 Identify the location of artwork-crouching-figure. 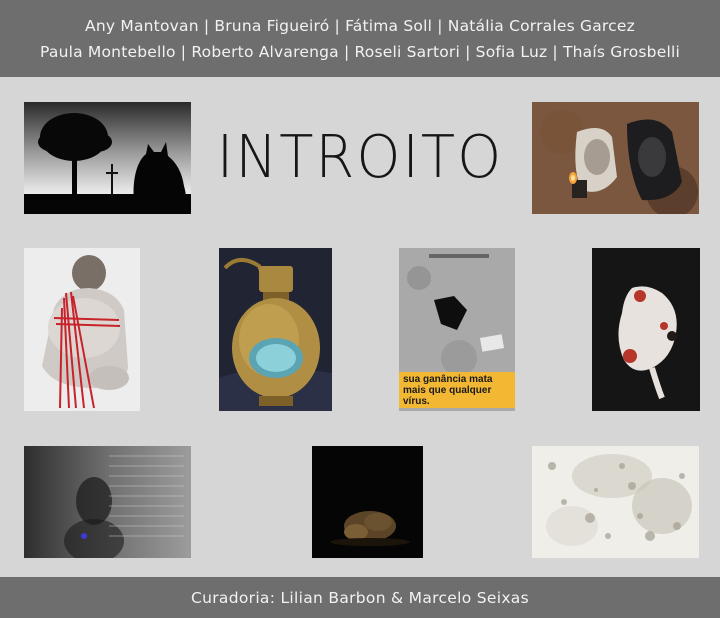
(367, 502).